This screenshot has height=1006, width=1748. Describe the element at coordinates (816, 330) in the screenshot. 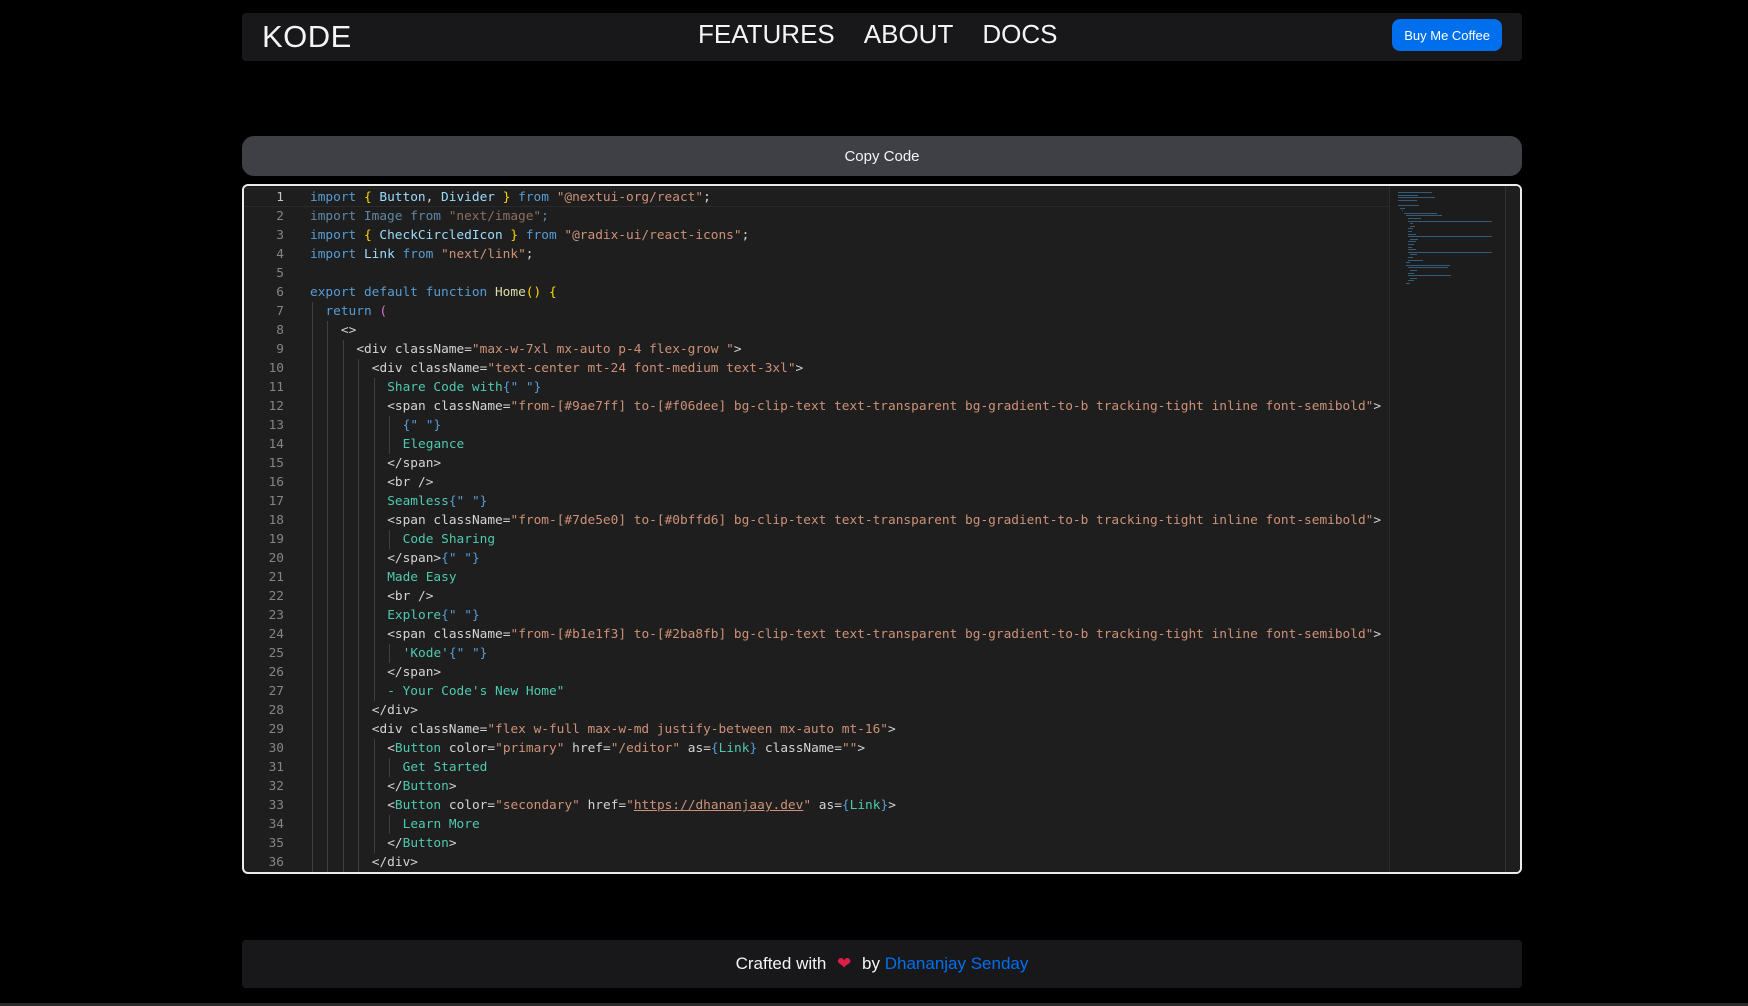

I see `code-line: 8 <>` at that location.